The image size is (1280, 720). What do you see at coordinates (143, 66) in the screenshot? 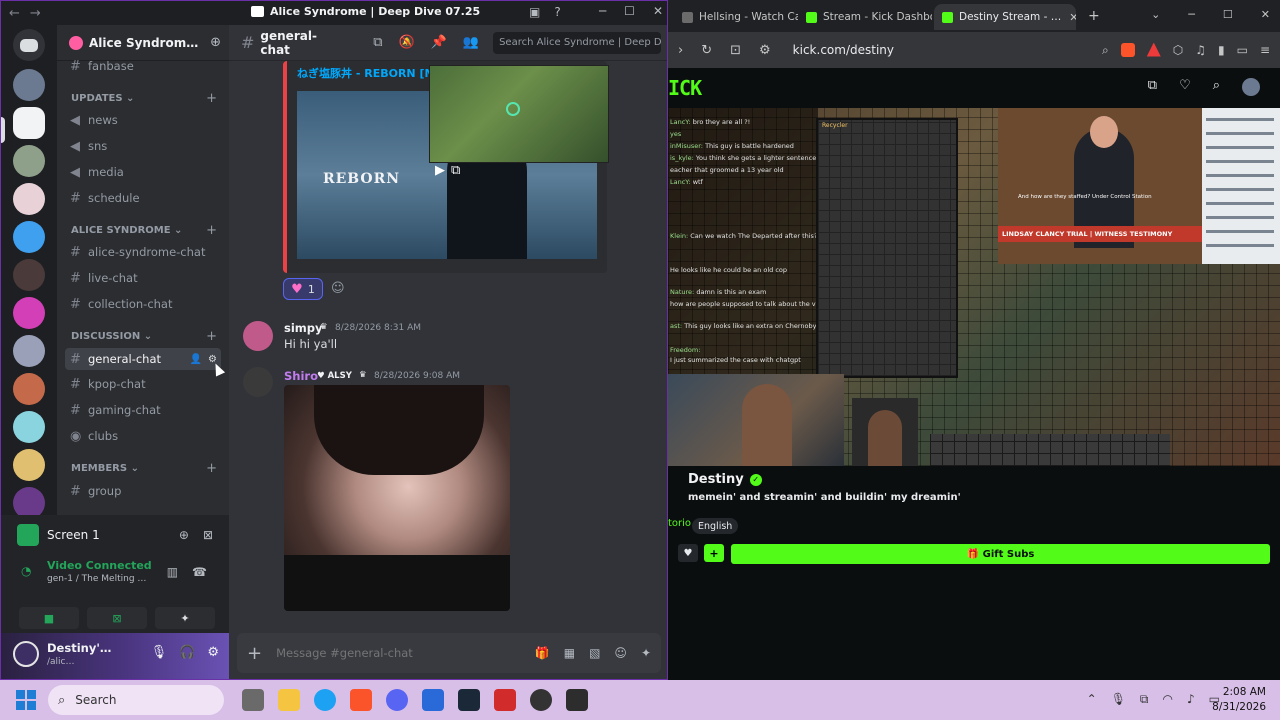
I see `channel-fanbase: # fanbase` at bounding box center [143, 66].